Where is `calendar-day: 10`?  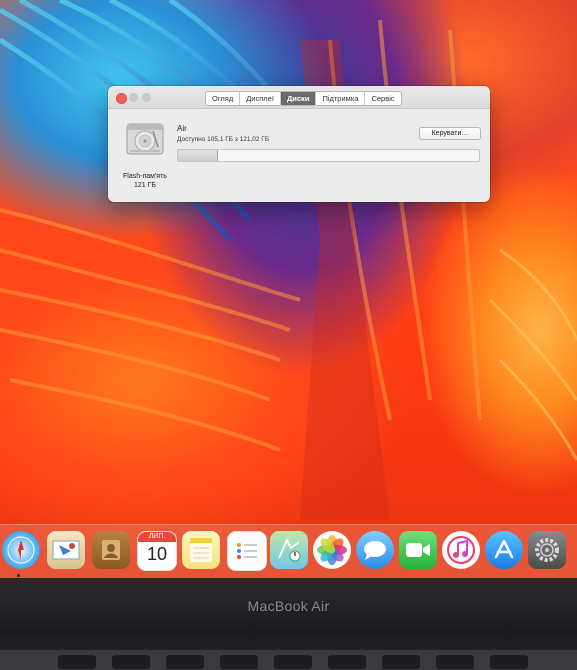 calendar-day: 10 is located at coordinates (157, 554).